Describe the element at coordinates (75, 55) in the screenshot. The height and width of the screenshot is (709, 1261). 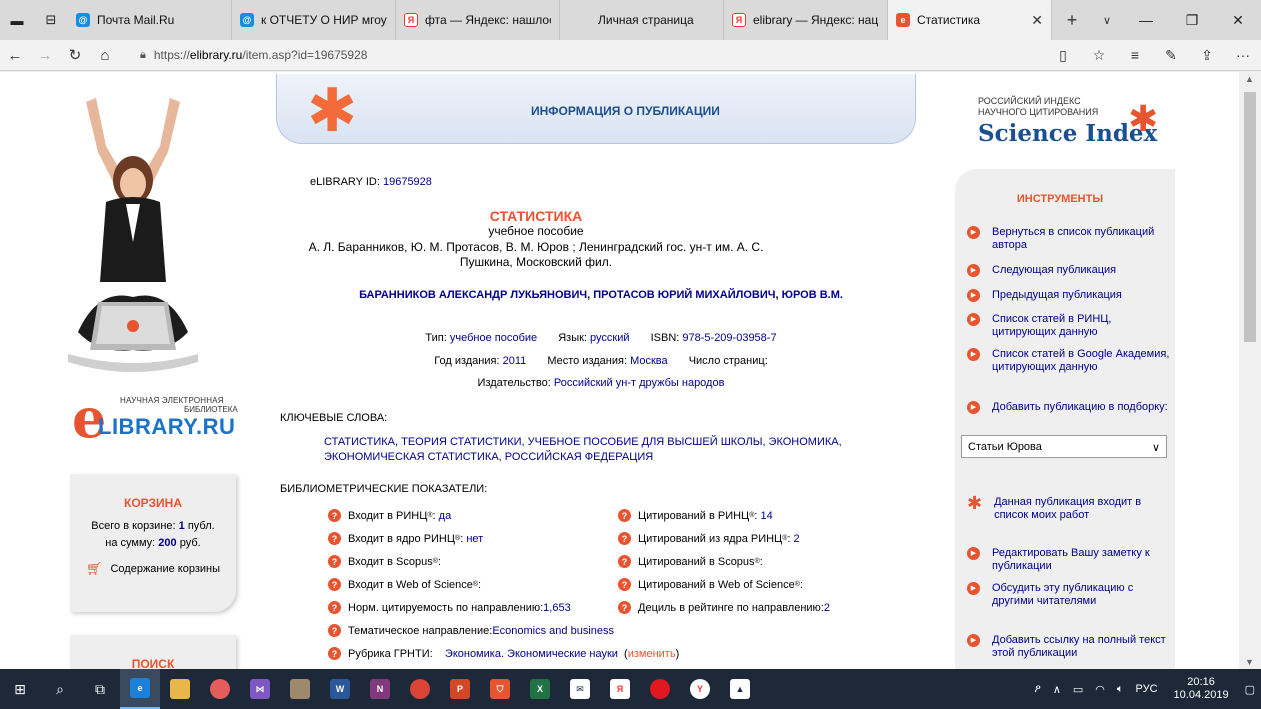
I see `refresh-icon: ↻` at that location.